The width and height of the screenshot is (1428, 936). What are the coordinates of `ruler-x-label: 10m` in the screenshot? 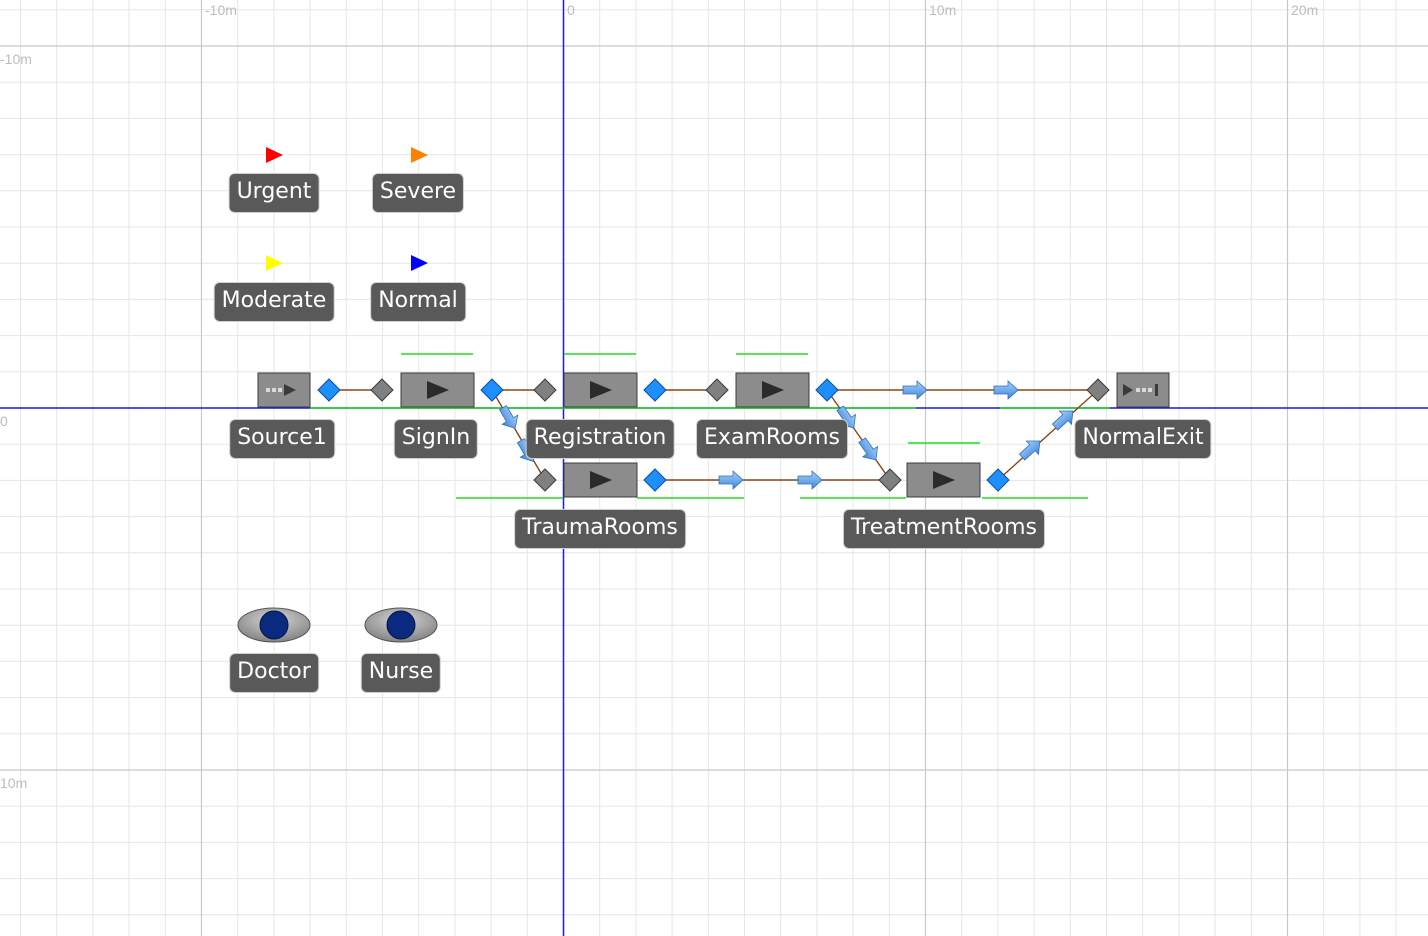 It's located at (943, 10).